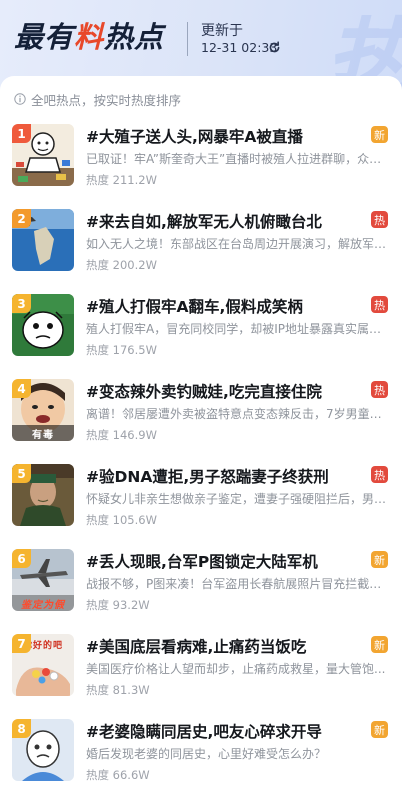 The height and width of the screenshot is (800, 402). Describe the element at coordinates (43, 750) in the screenshot. I see `item-thumbnail: 8` at that location.